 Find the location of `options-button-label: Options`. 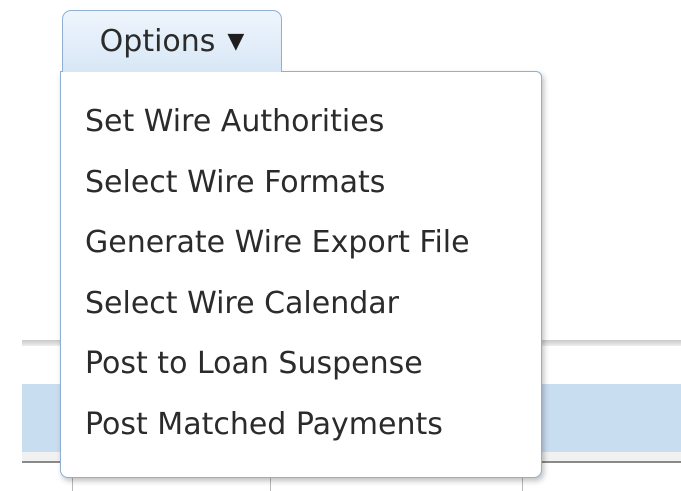

options-button-label: Options is located at coordinates (157, 41).